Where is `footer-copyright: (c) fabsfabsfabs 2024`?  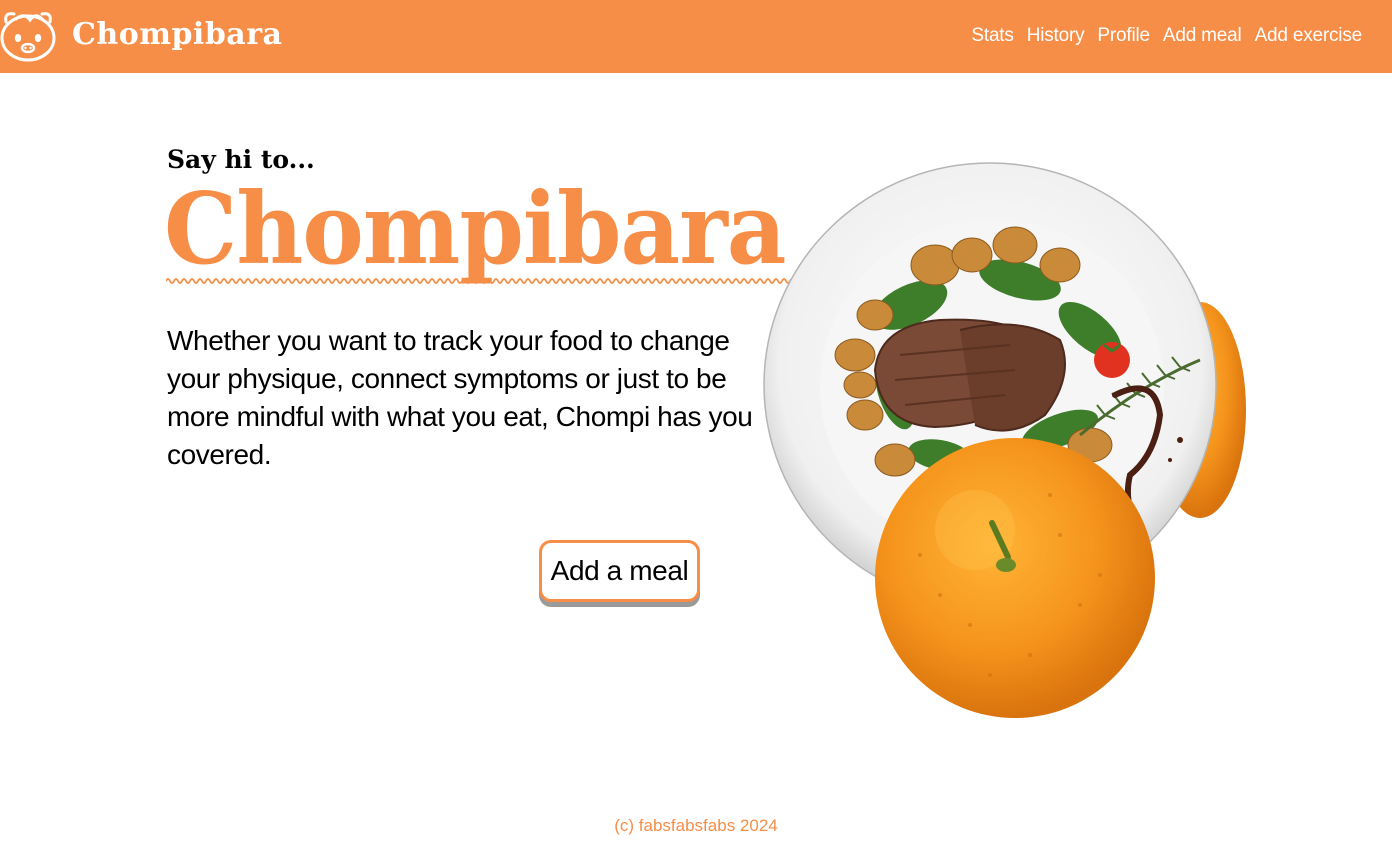 footer-copyright: (c) fabsfabsfabs 2024 is located at coordinates (696, 825).